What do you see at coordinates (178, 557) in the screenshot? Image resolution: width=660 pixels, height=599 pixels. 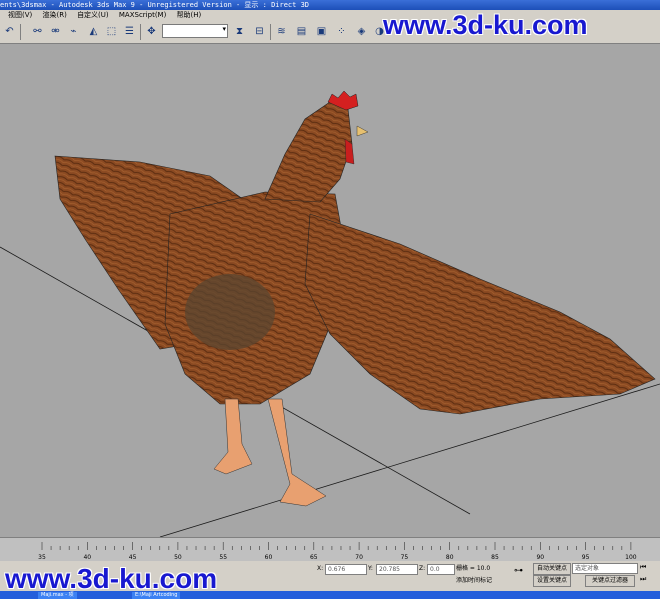 I see `ruler-tick-label: 50` at bounding box center [178, 557].